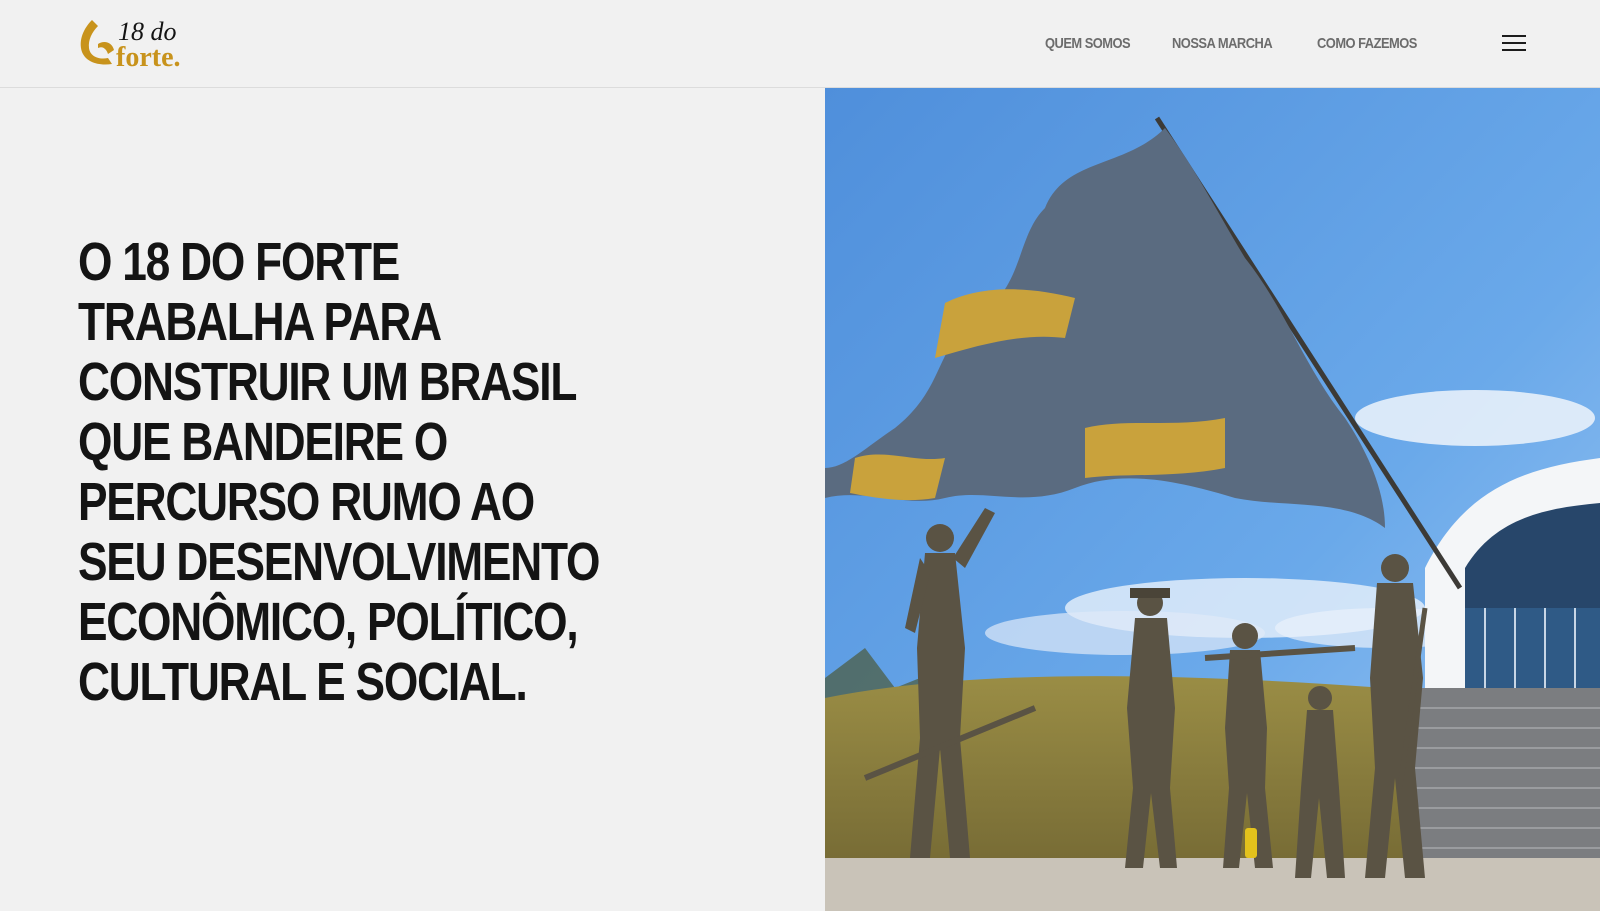 This screenshot has height=911, width=1600. What do you see at coordinates (1088, 43) in the screenshot?
I see `nav-link-quem-somos: QUEM SOMOS` at bounding box center [1088, 43].